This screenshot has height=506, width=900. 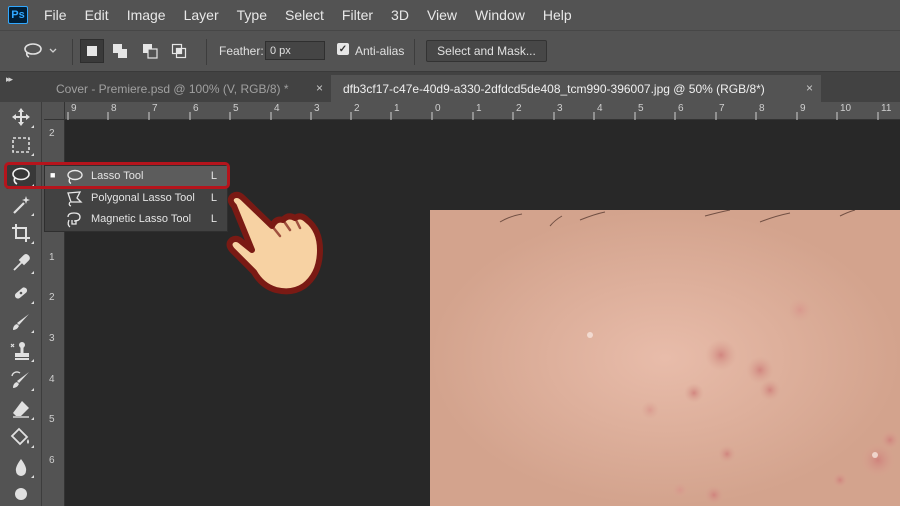 What do you see at coordinates (500, 15) in the screenshot?
I see `menu-window: Window` at bounding box center [500, 15].